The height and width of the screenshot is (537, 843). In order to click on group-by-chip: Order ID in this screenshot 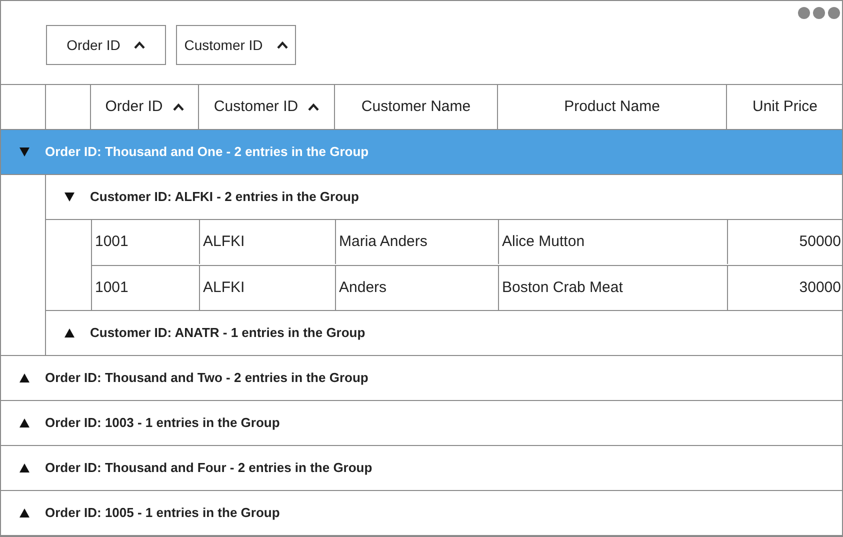, I will do `click(106, 45)`.